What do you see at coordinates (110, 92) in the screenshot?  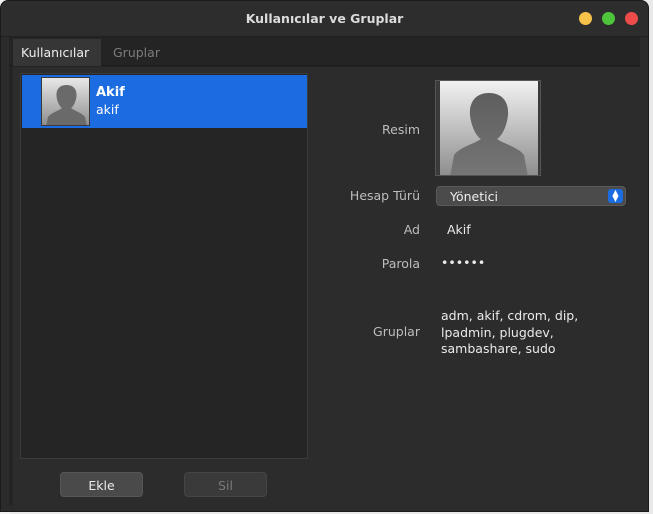 I see `user-display-name: Akif` at bounding box center [110, 92].